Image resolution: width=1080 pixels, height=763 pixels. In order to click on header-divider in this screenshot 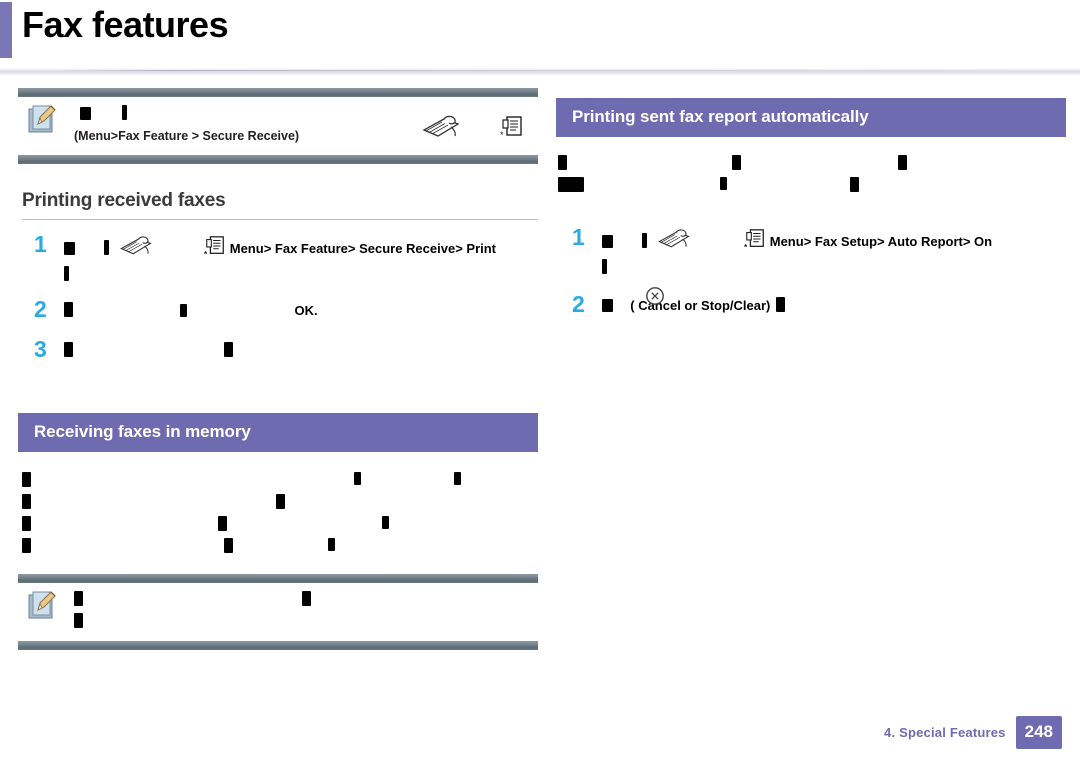, I will do `click(540, 71)`.